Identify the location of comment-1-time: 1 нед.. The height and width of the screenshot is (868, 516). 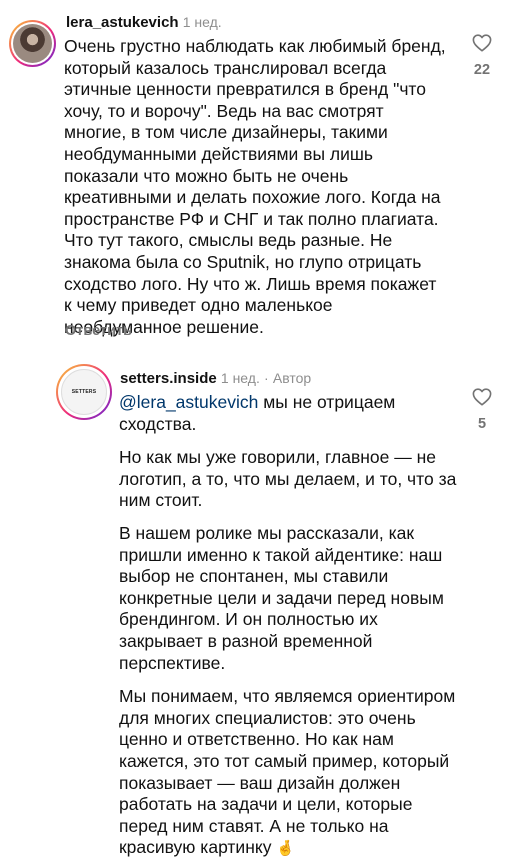
(202, 22).